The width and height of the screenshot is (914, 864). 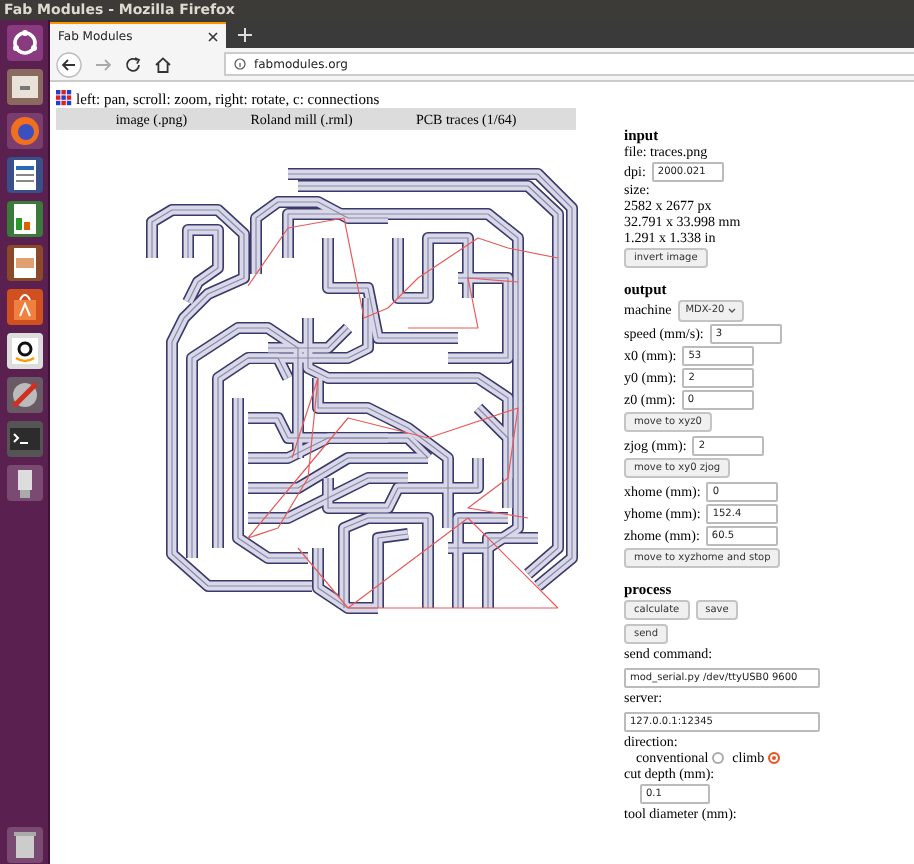 I want to click on fox-globe-icon, so click(x=24, y=131).